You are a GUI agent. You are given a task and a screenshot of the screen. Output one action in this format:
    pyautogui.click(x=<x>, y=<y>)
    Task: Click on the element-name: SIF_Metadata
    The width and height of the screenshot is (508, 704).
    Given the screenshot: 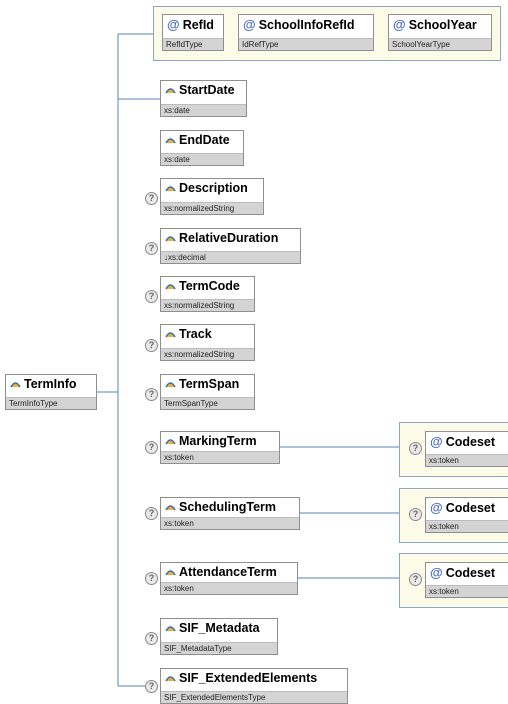 What is the action you would take?
    pyautogui.click(x=219, y=628)
    